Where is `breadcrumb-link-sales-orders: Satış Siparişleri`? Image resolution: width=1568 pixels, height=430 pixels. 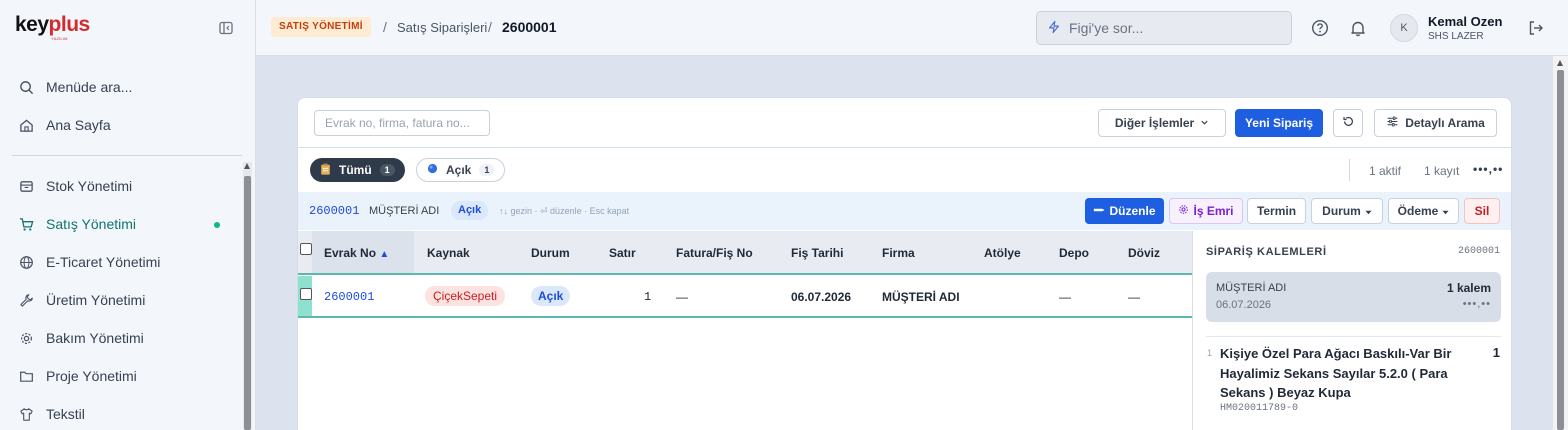
breadcrumb-link-sales-orders: Satış Siparişleri is located at coordinates (442, 27).